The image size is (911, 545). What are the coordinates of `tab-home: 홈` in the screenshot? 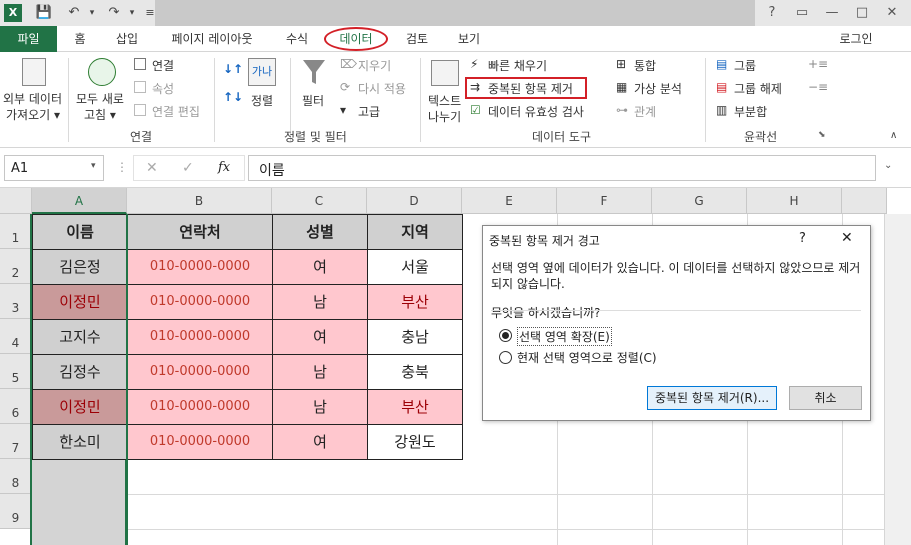 It's located at (80, 40).